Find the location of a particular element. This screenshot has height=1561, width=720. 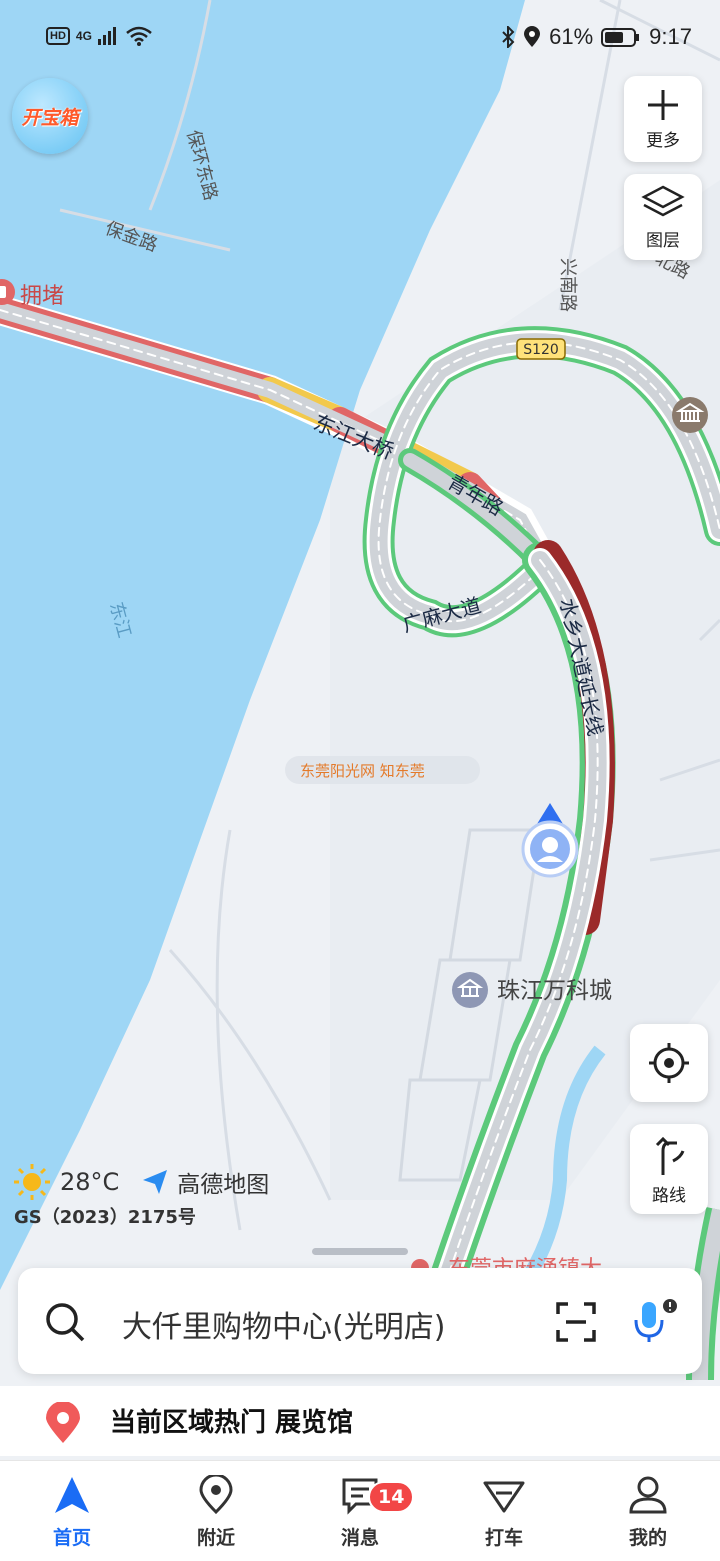

bluetooth-icon is located at coordinates (508, 37).